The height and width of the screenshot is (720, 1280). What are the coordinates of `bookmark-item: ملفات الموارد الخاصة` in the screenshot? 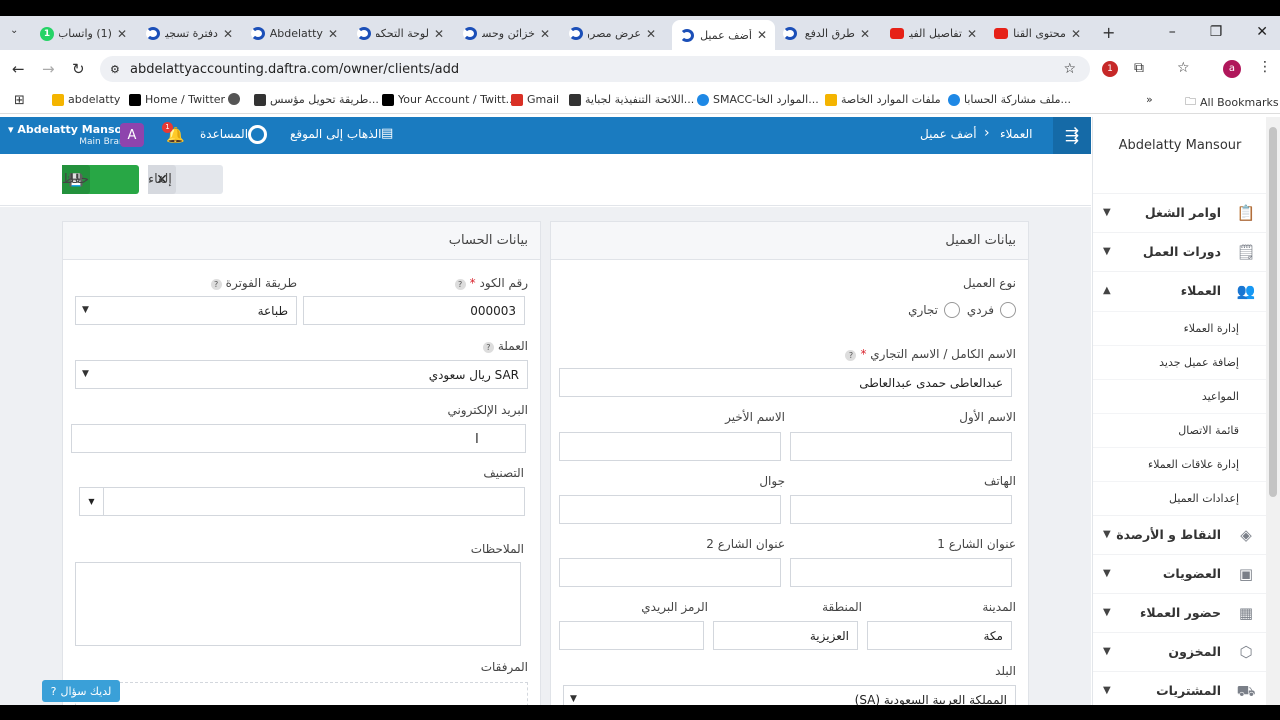 It's located at (883, 99).